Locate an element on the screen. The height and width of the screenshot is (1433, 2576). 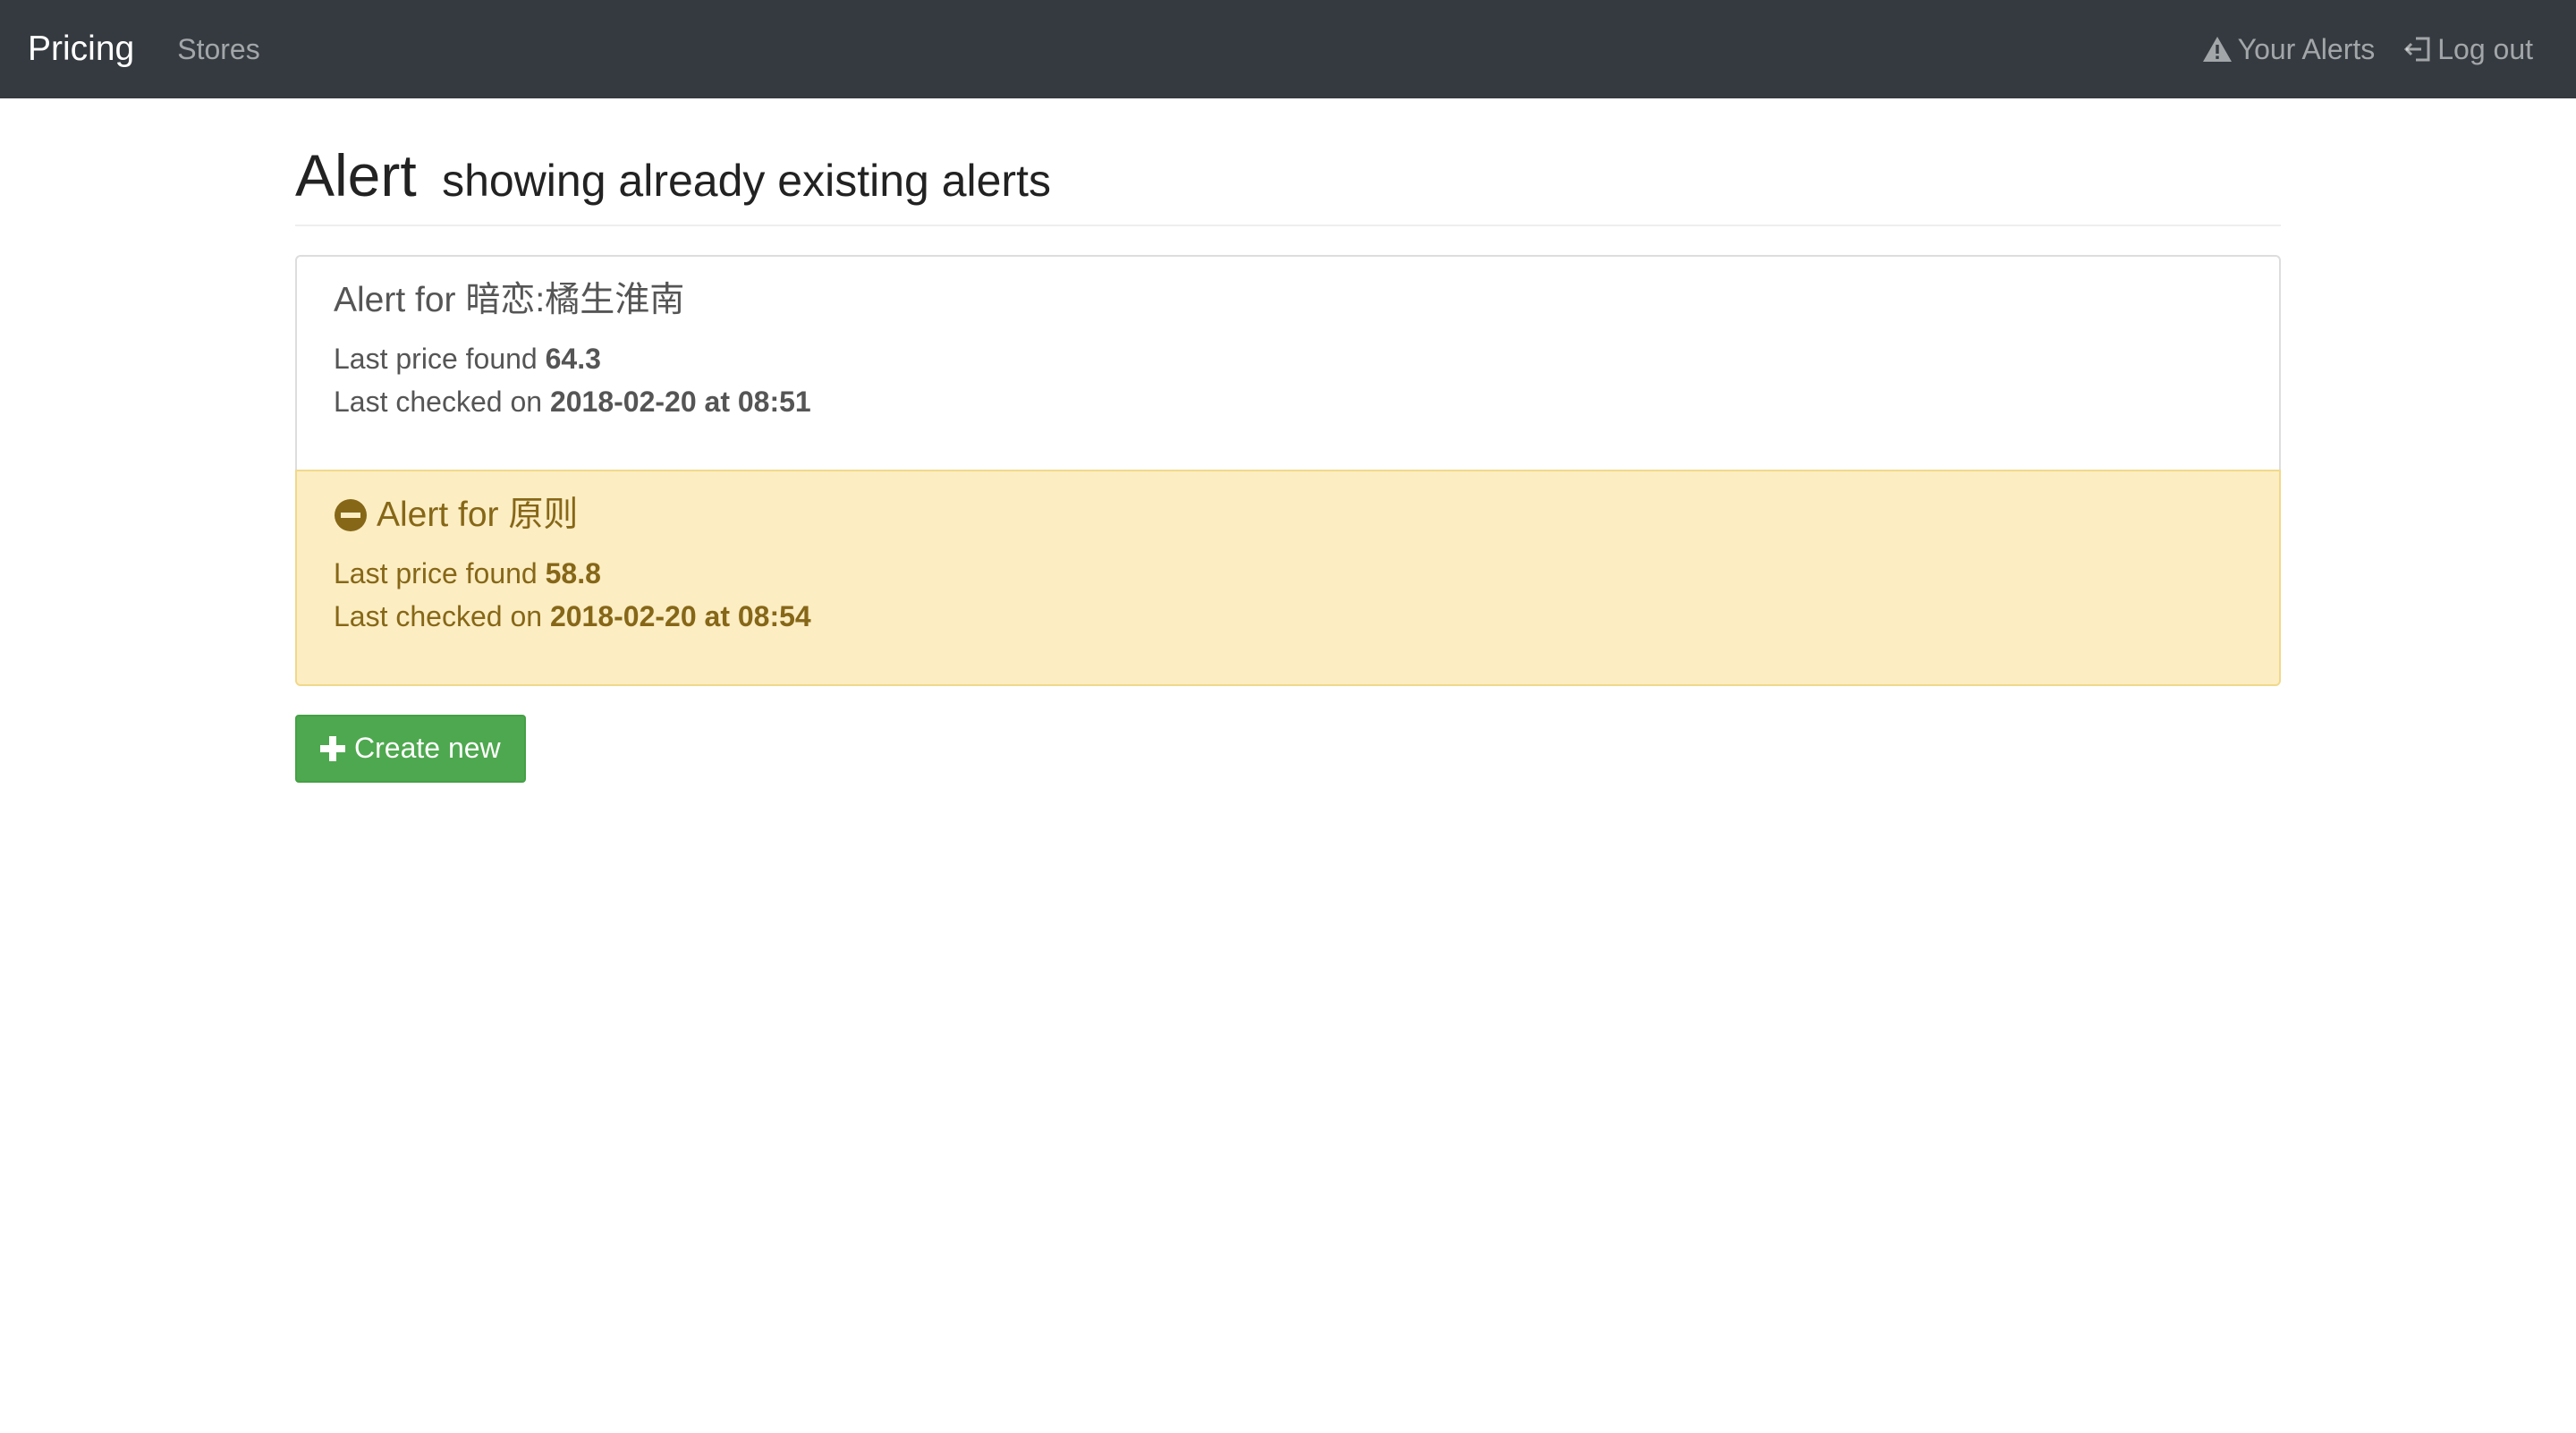
alert-price-line: Last price found 64.3 is located at coordinates (1288, 358).